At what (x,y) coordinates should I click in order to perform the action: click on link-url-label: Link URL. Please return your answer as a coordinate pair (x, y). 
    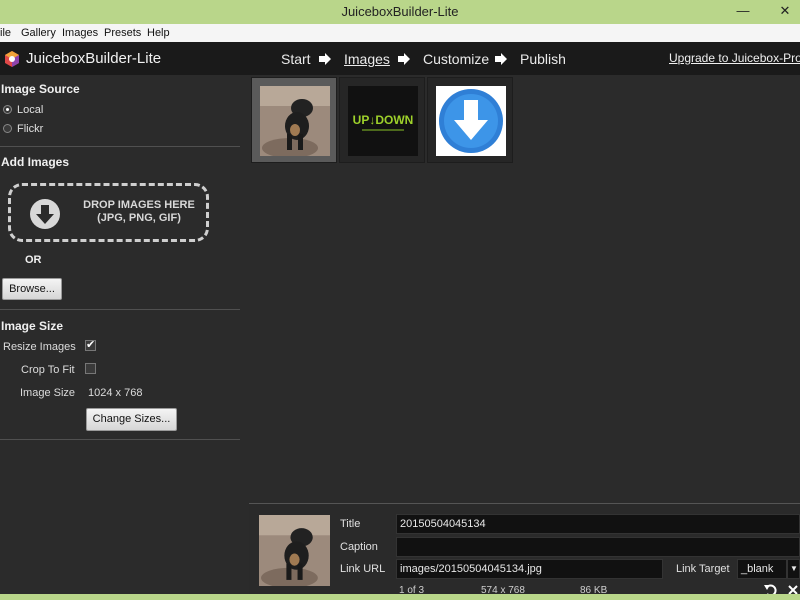
    Looking at the image, I should click on (363, 569).